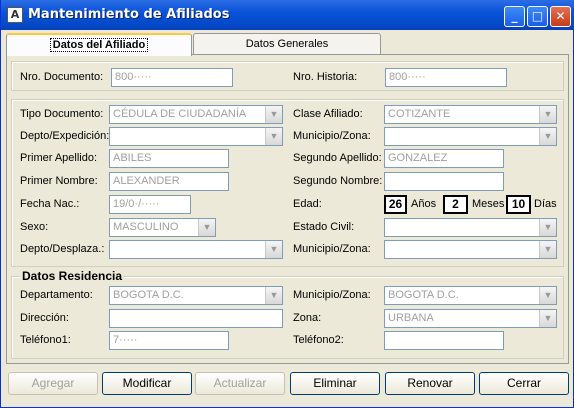 The width and height of the screenshot is (574, 408). Describe the element at coordinates (172, 77) in the screenshot. I see `nro-documento-field: 800·····` at that location.